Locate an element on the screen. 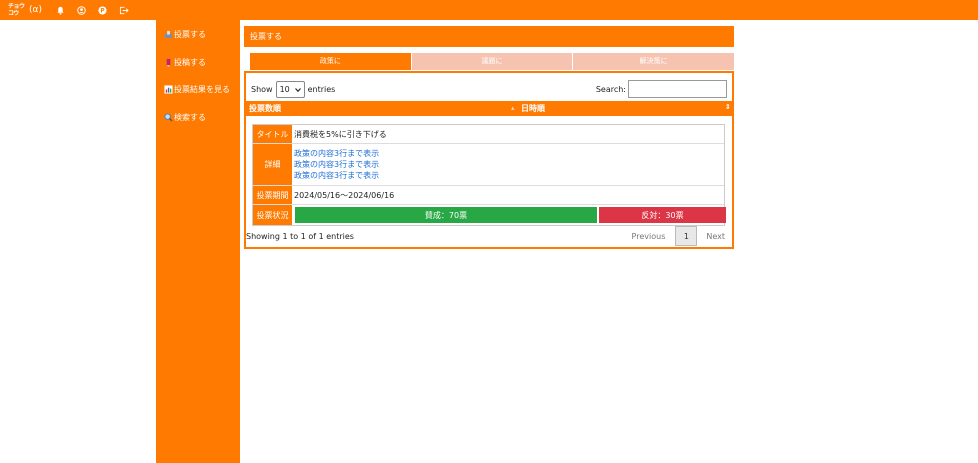 Image resolution: width=978 pixels, height=463 pixels. chevron-down-icon is located at coordinates (297, 89).